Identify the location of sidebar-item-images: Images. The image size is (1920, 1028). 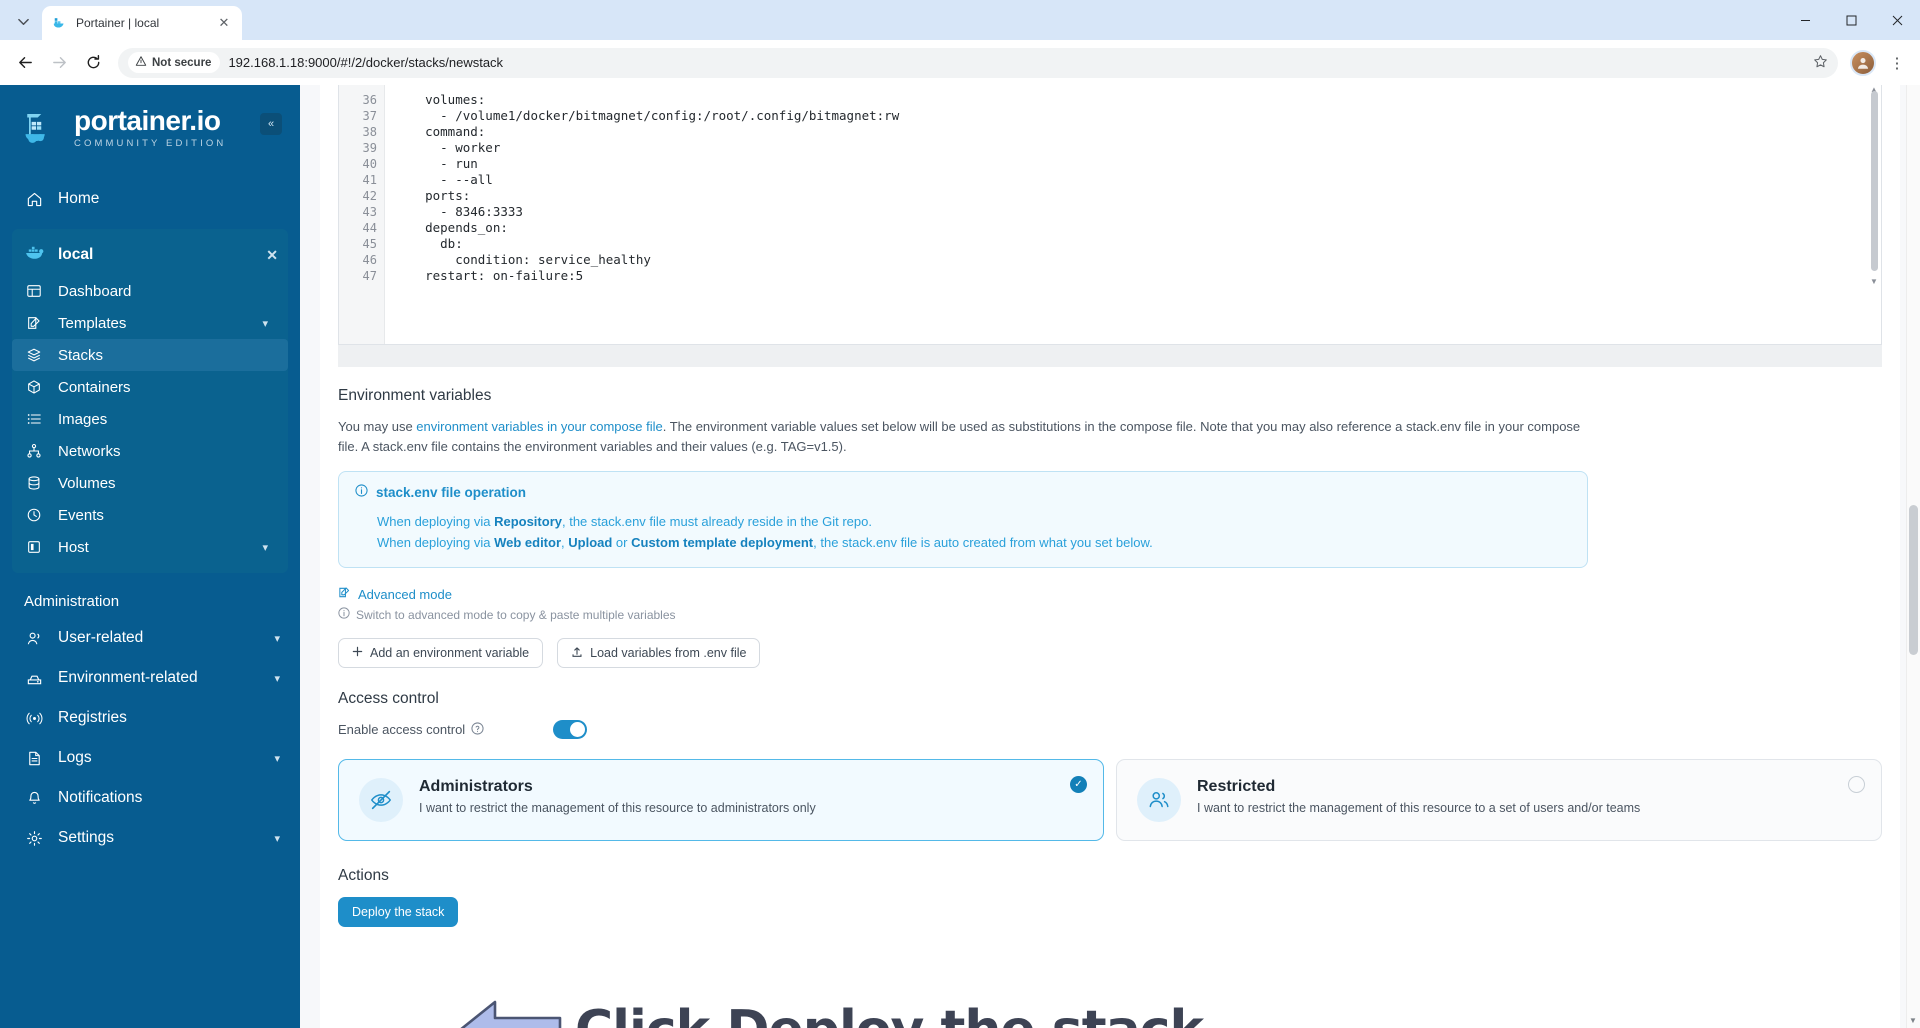
(150, 419).